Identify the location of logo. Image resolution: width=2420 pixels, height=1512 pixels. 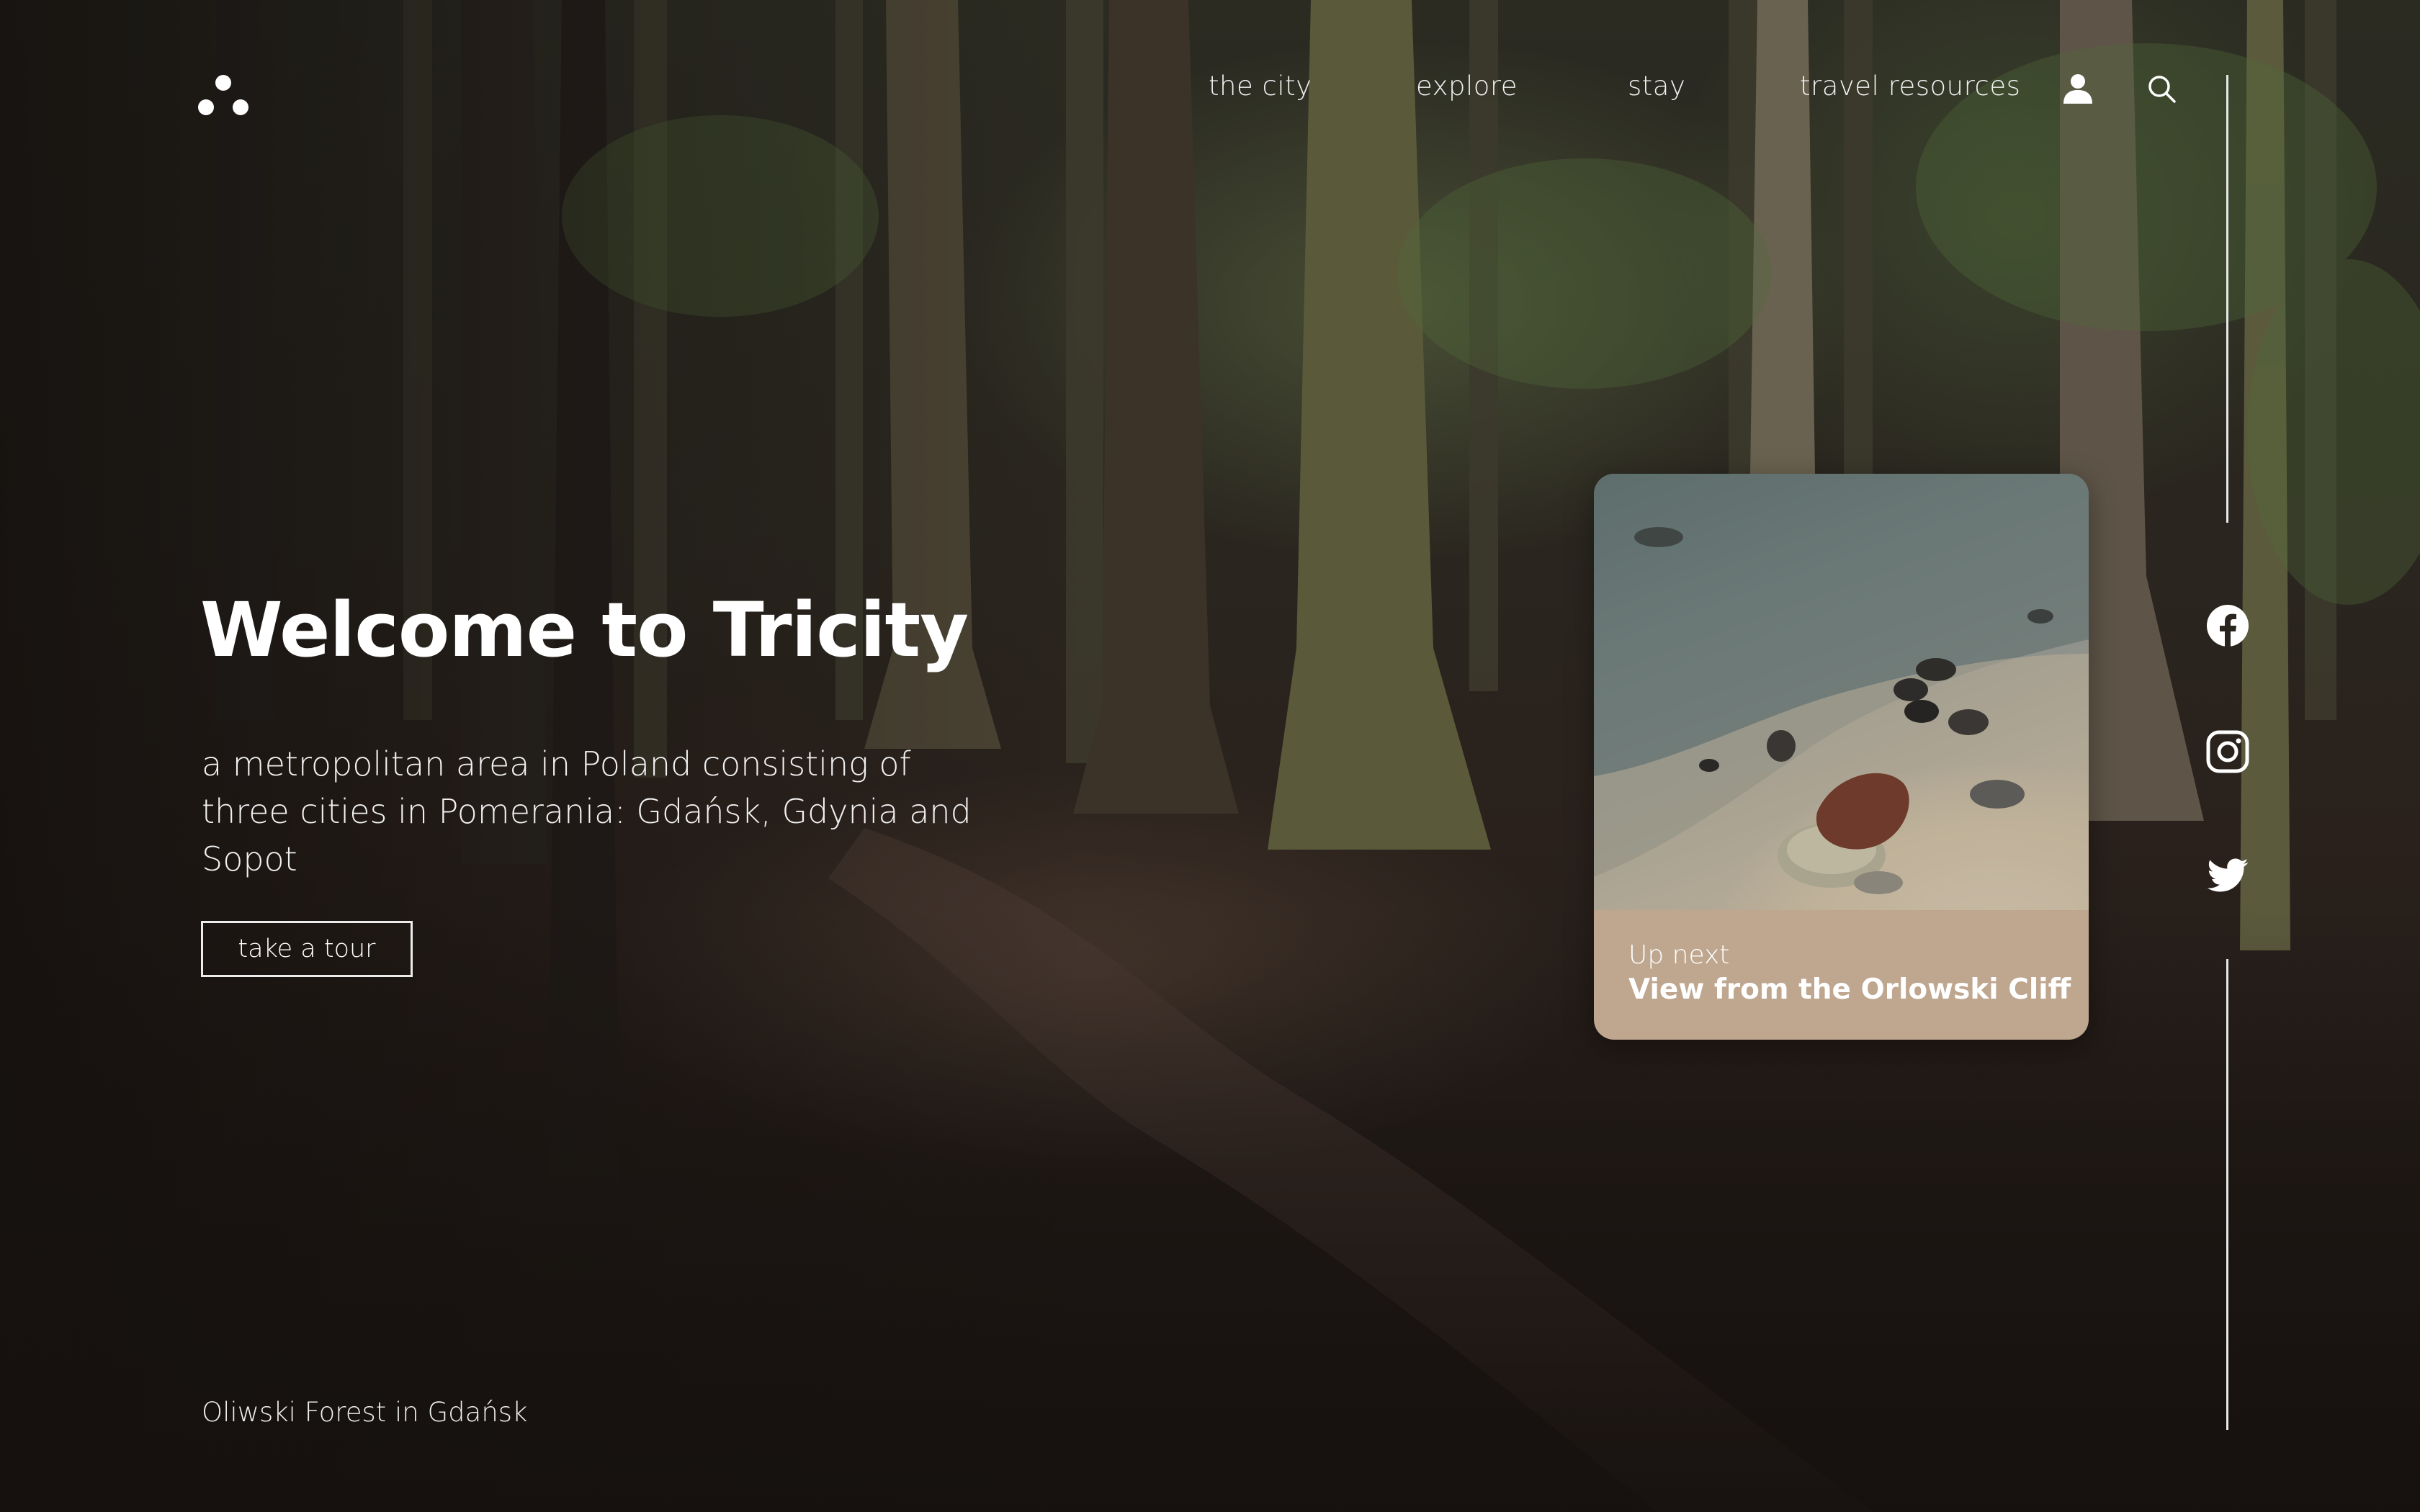
(224, 96).